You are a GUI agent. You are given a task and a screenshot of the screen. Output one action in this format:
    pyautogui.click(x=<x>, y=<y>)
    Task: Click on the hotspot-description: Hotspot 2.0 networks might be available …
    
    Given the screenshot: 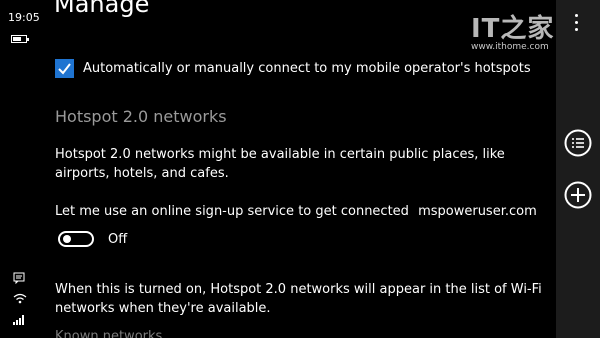 What is the action you would take?
    pyautogui.click(x=280, y=164)
    